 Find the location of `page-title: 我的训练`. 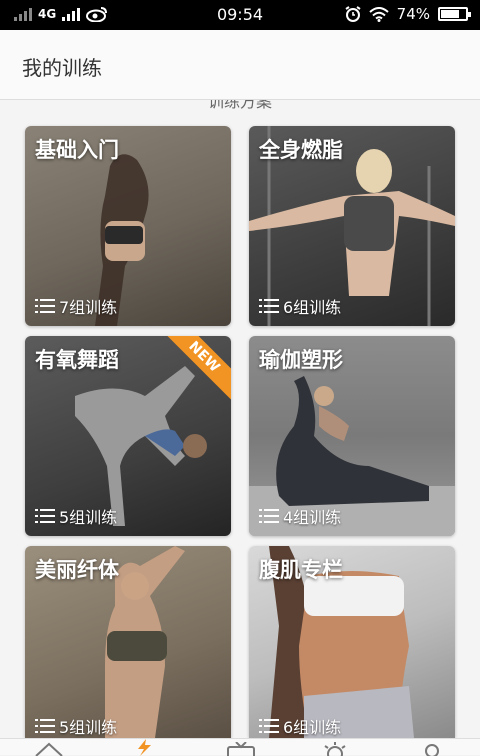

page-title: 我的训练 is located at coordinates (62, 68).